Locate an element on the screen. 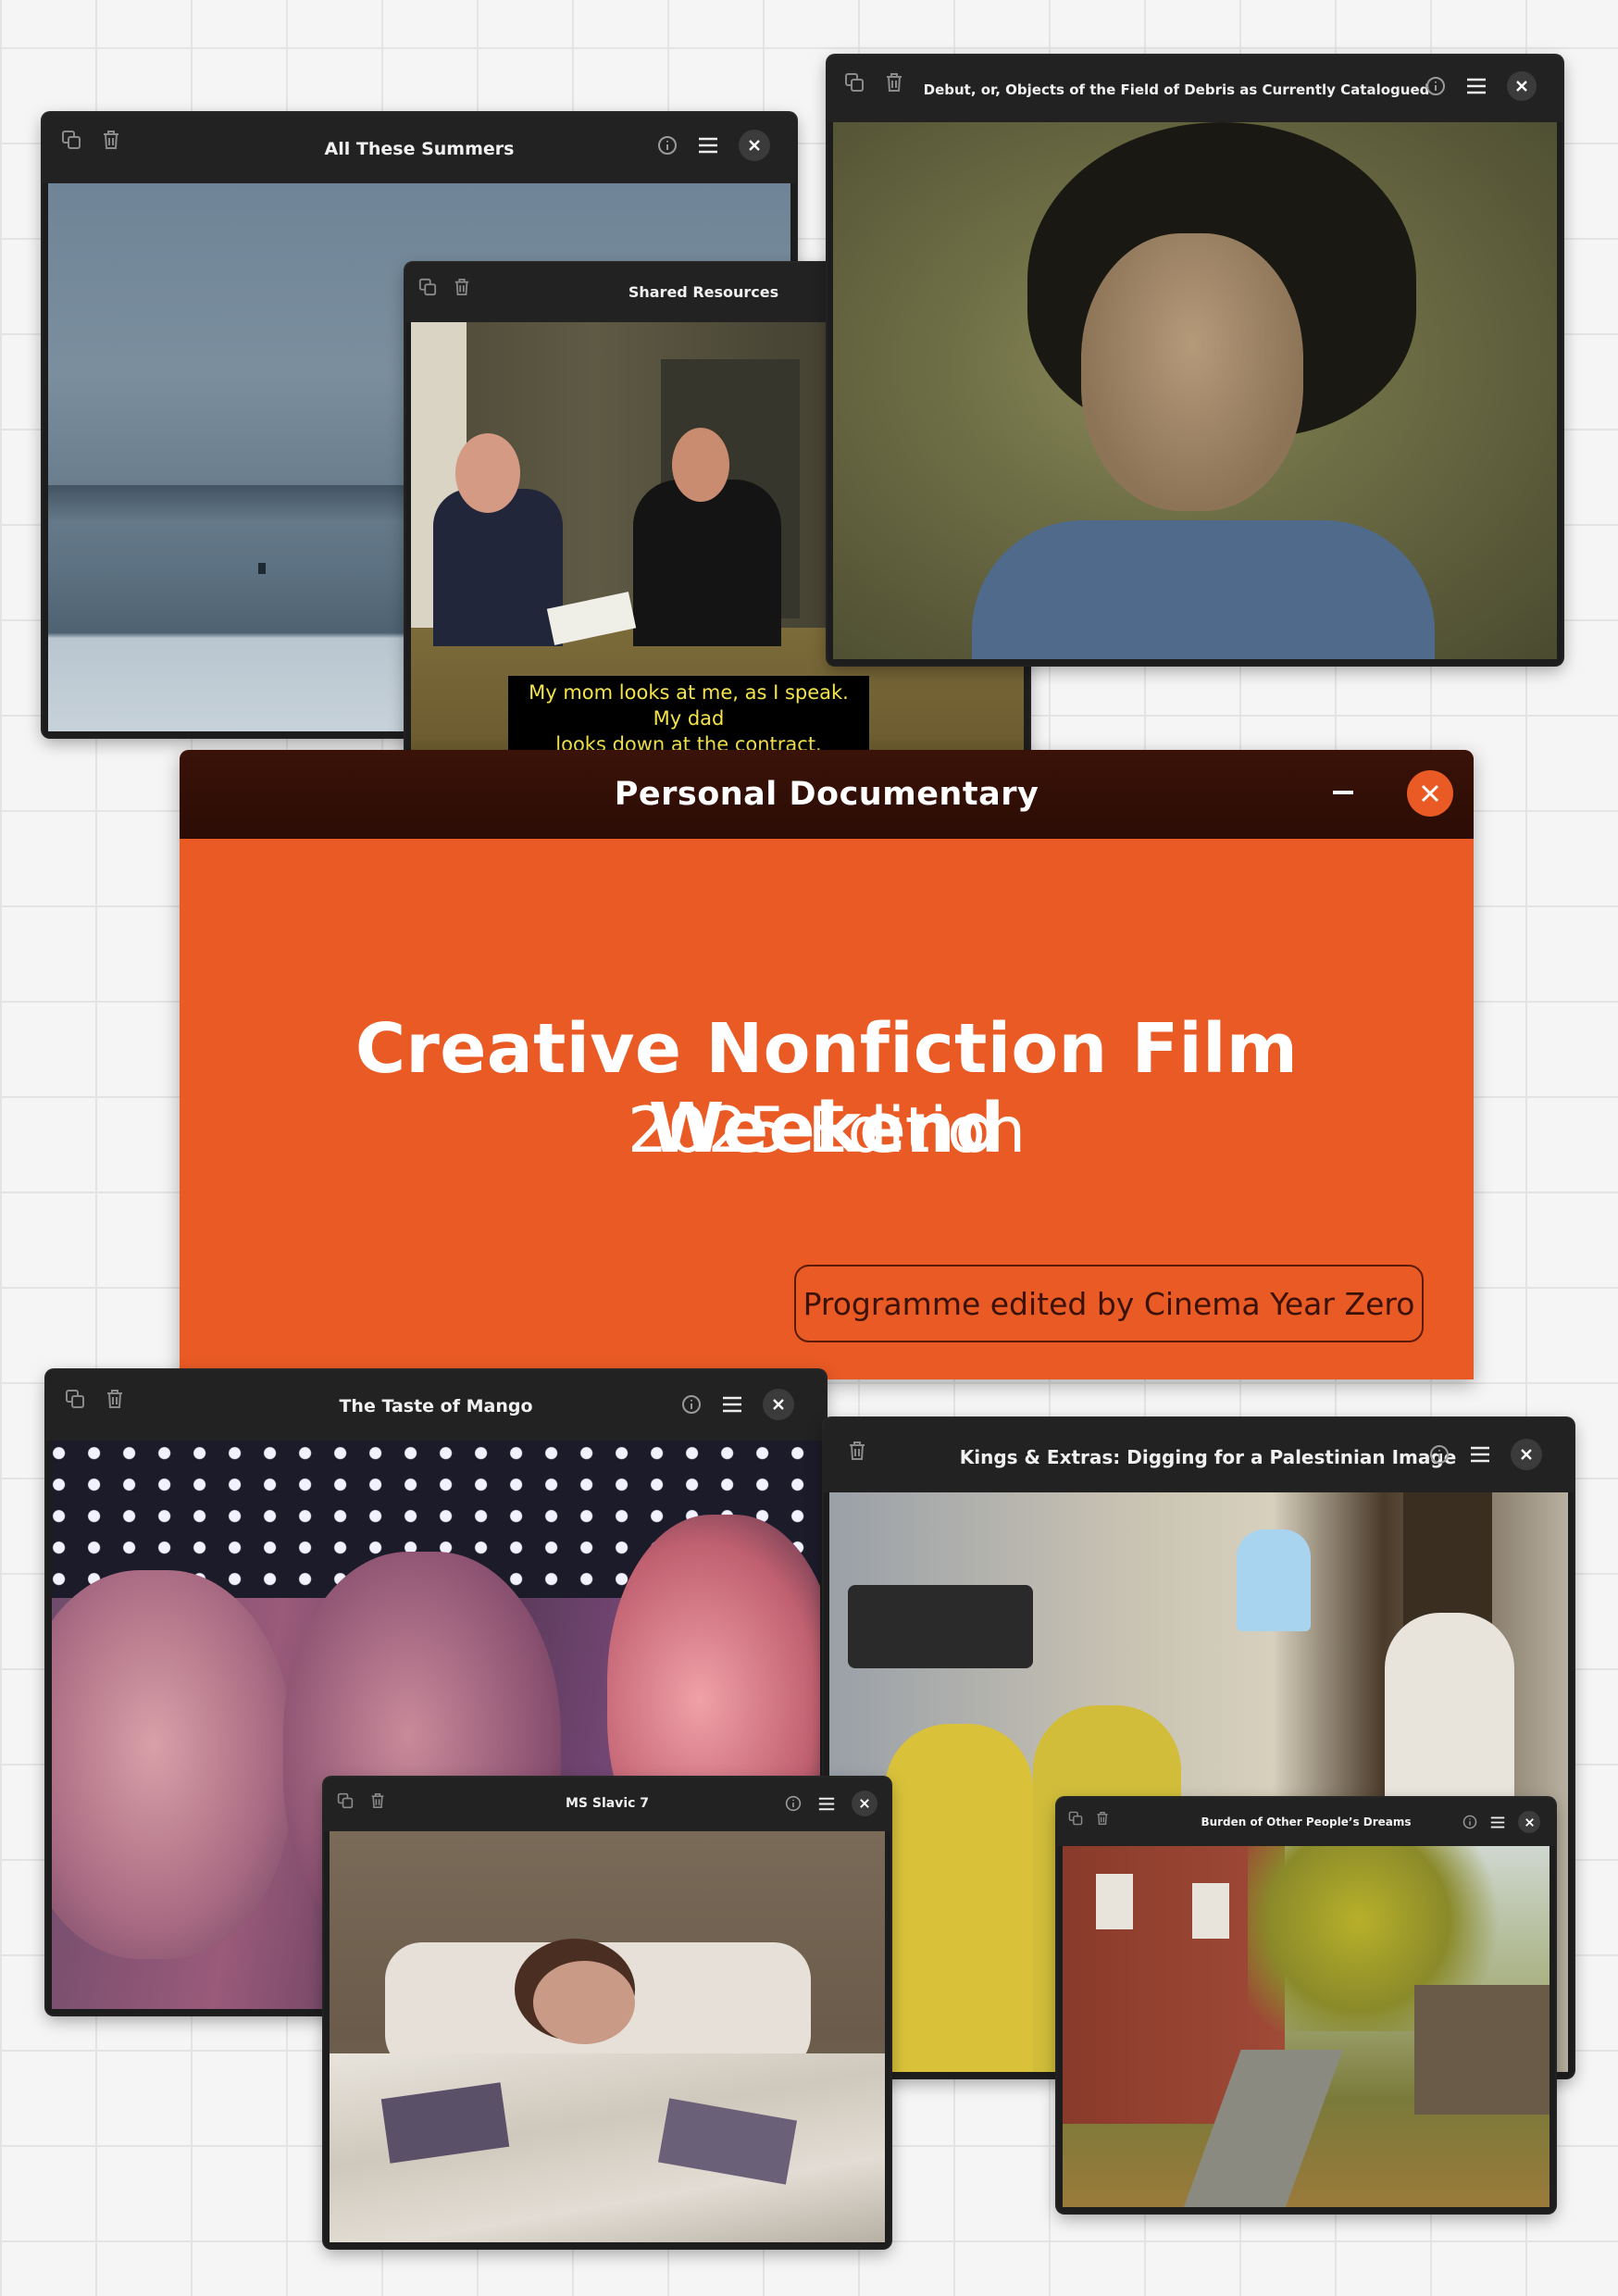 This screenshot has width=1618, height=2296. film-still-webcam-portrait is located at coordinates (1195, 390).